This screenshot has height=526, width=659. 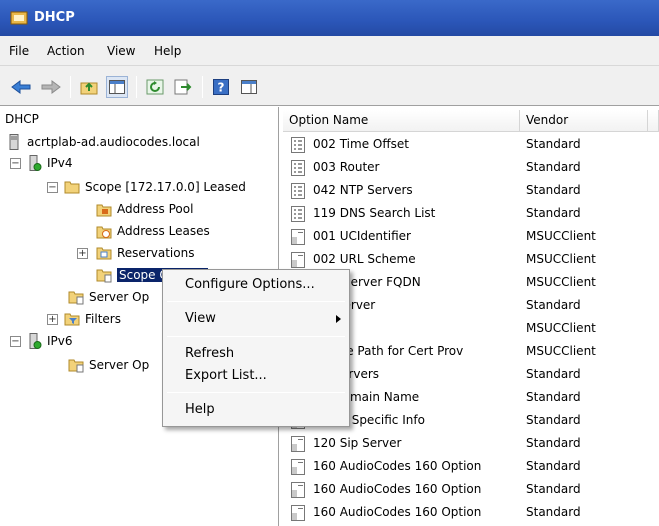 What do you see at coordinates (15, 163) in the screenshot?
I see `collapse-ipv4: −` at bounding box center [15, 163].